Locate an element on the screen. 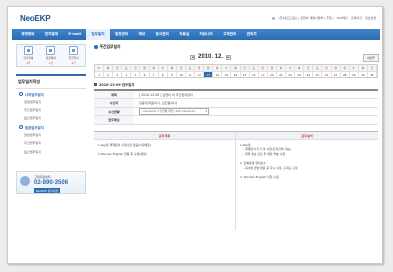  calendar-day: 18 is located at coordinates (254, 74).